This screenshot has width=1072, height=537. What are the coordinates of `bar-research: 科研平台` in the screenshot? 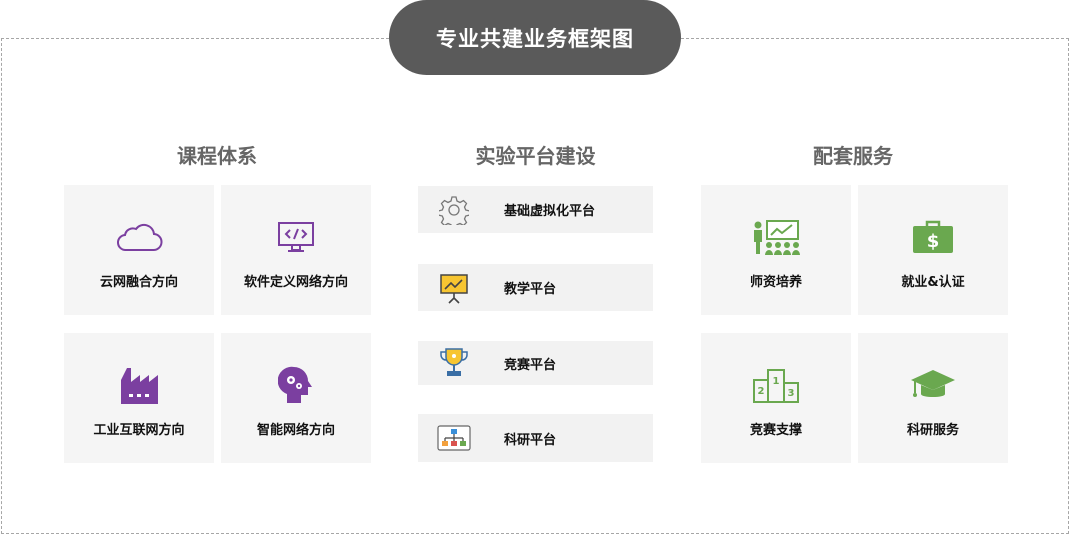 It's located at (535, 438).